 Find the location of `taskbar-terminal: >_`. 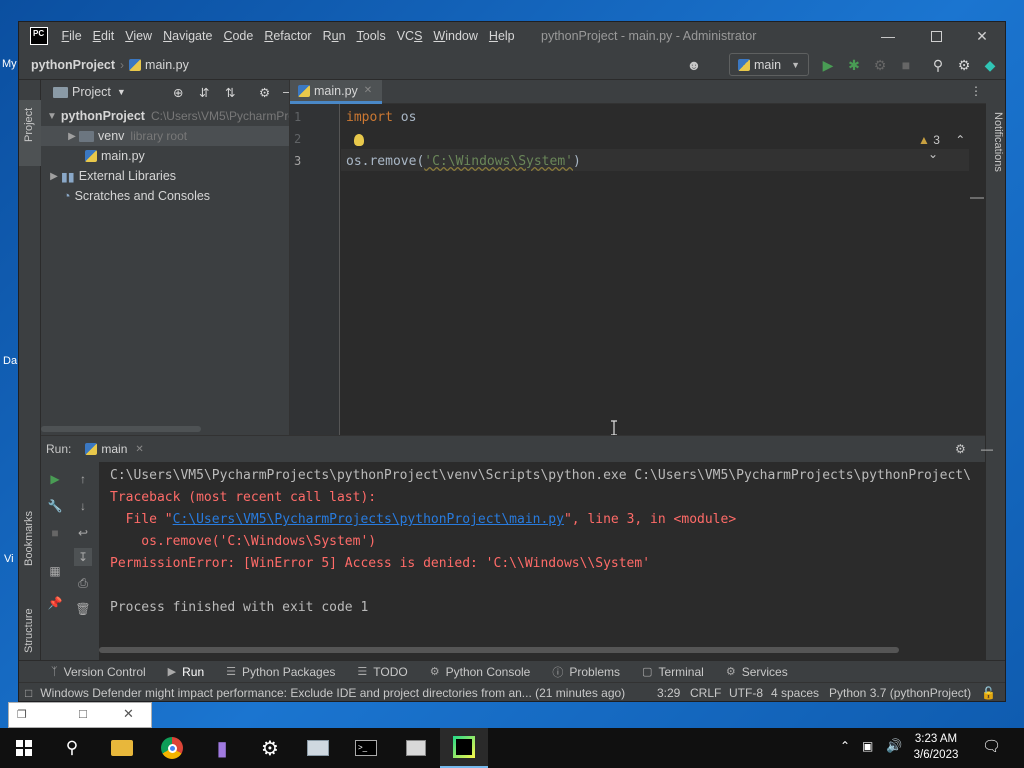

taskbar-terminal: >_ is located at coordinates (366, 748).